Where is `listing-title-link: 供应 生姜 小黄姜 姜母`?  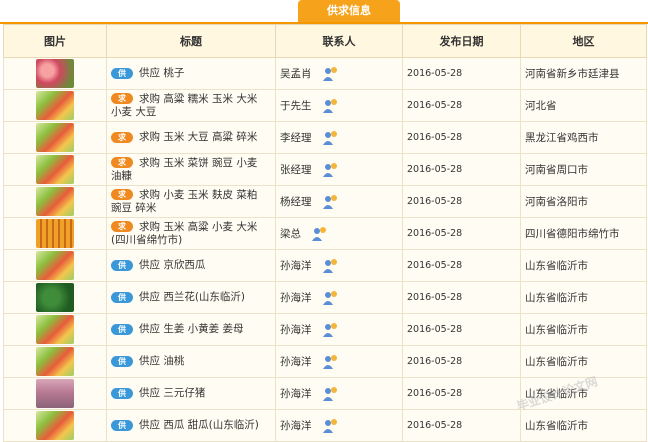
listing-title-link: 供应 生姜 小黄姜 姜母 is located at coordinates (191, 329).